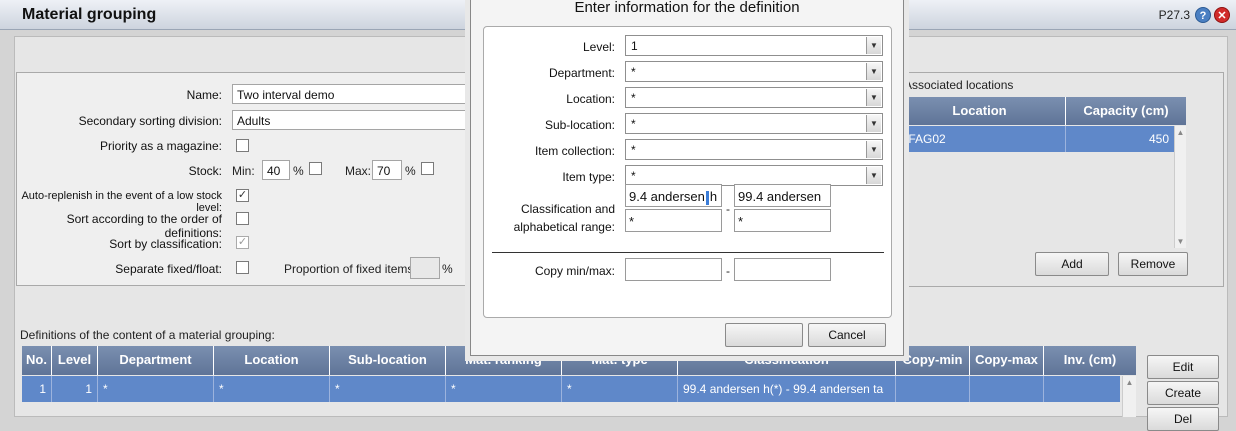 The height and width of the screenshot is (431, 1236). I want to click on separate-checkbox, so click(242, 267).